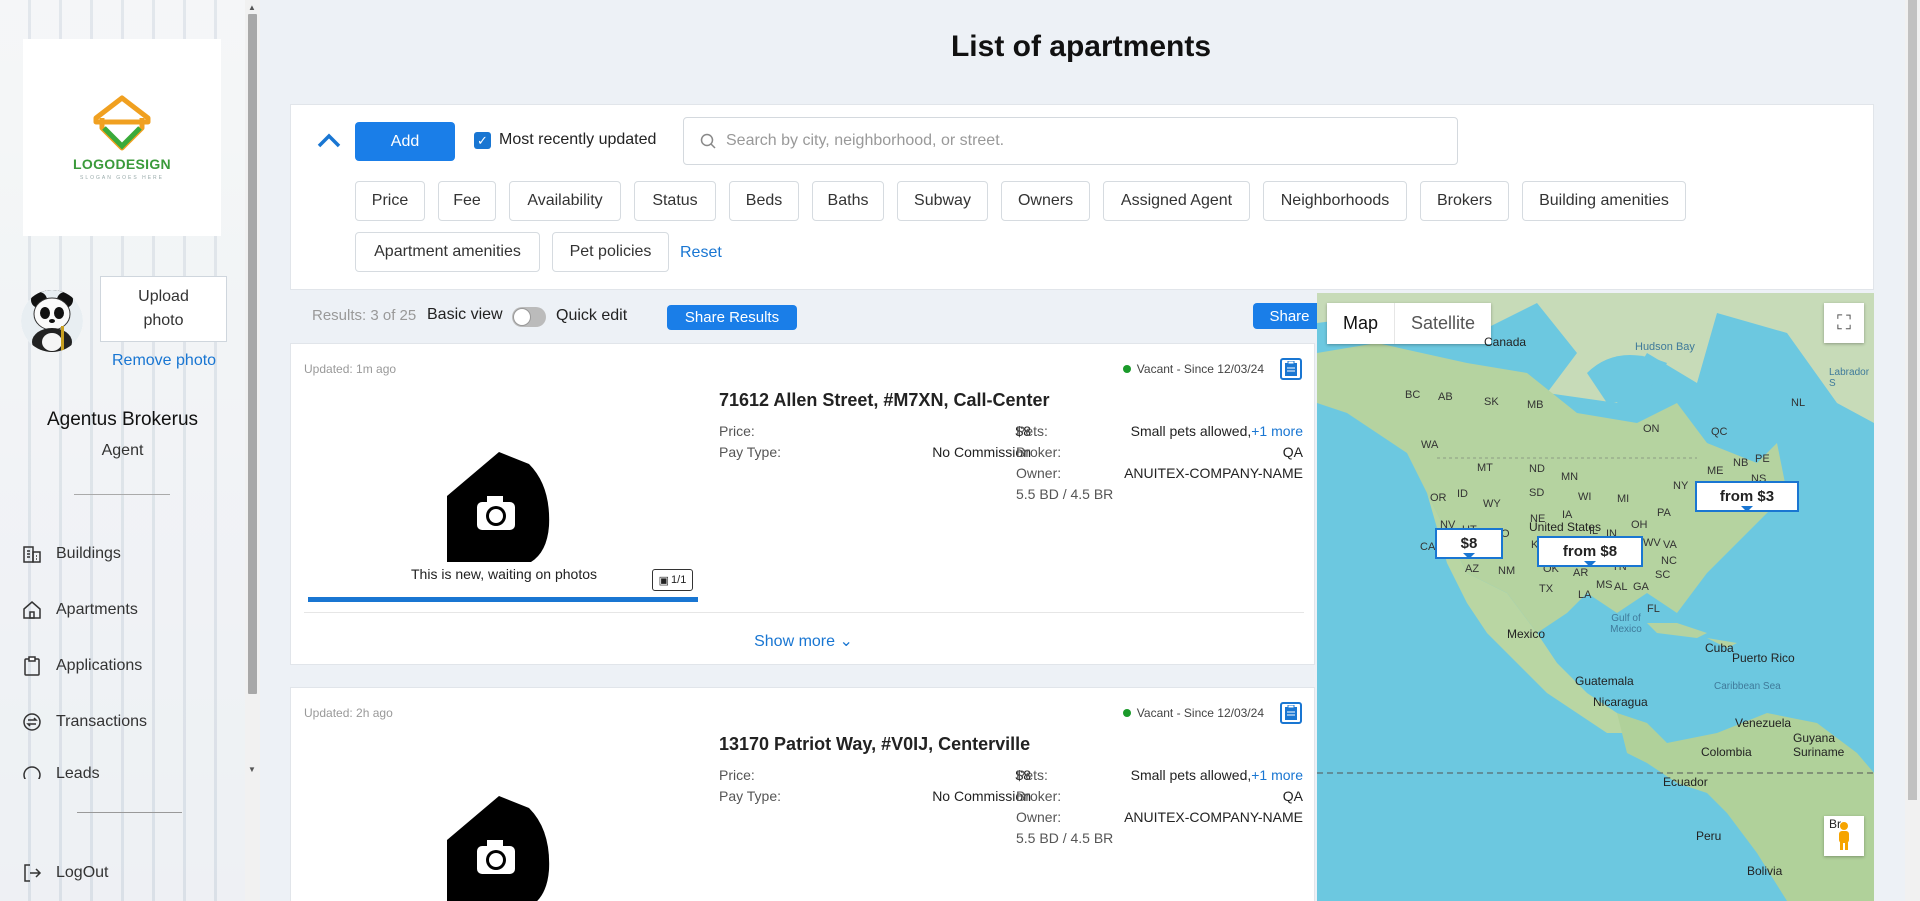  Describe the element at coordinates (390, 201) in the screenshot. I see `filter-chip-price: Price` at that location.